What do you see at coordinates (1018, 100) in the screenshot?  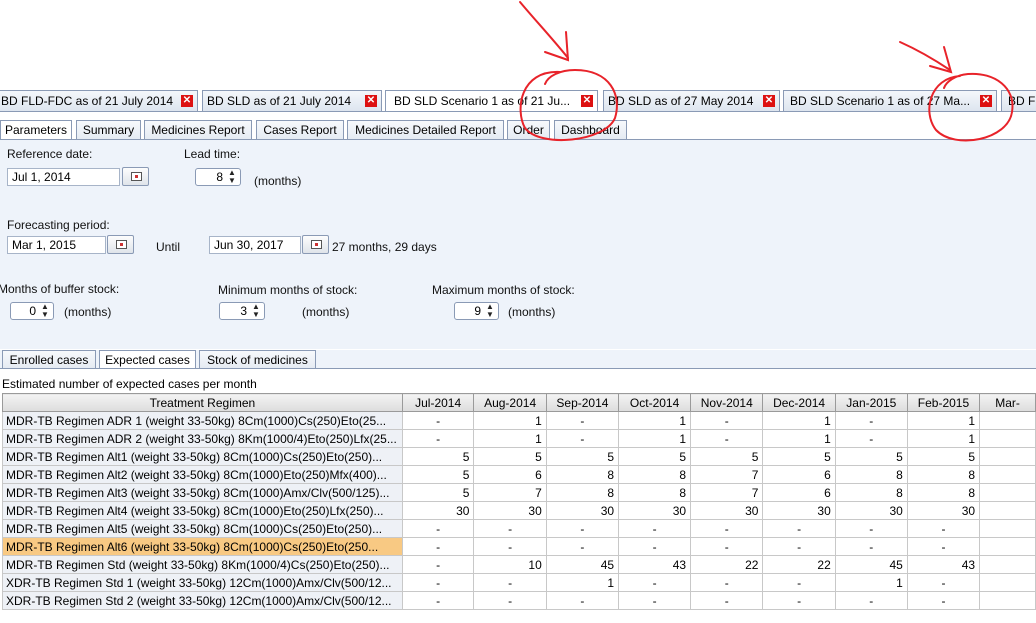 I see `doc-tab-bd-f: BD F` at bounding box center [1018, 100].